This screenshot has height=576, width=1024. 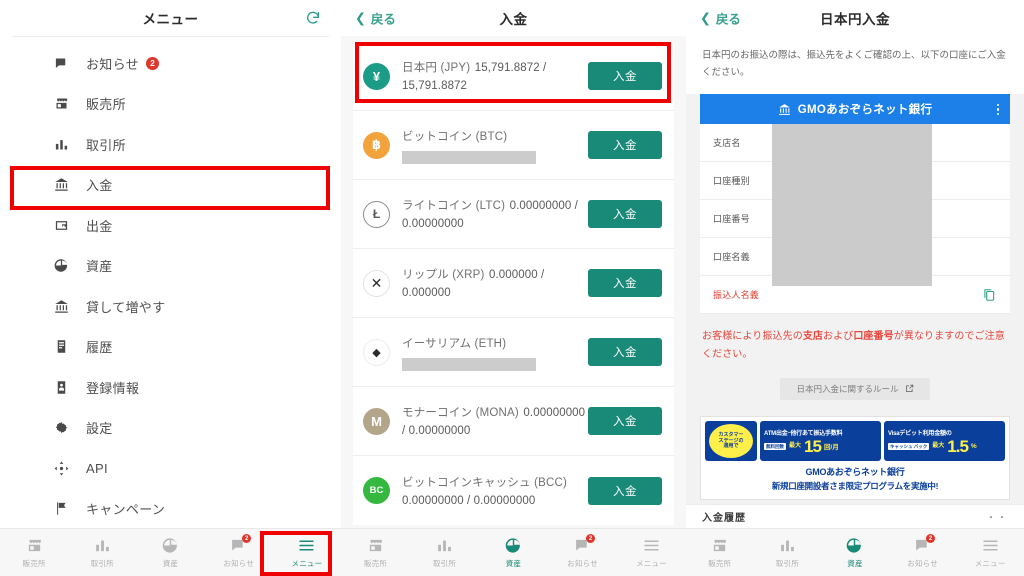 What do you see at coordinates (170, 468) in the screenshot?
I see `sidebar-item-api: API` at bounding box center [170, 468].